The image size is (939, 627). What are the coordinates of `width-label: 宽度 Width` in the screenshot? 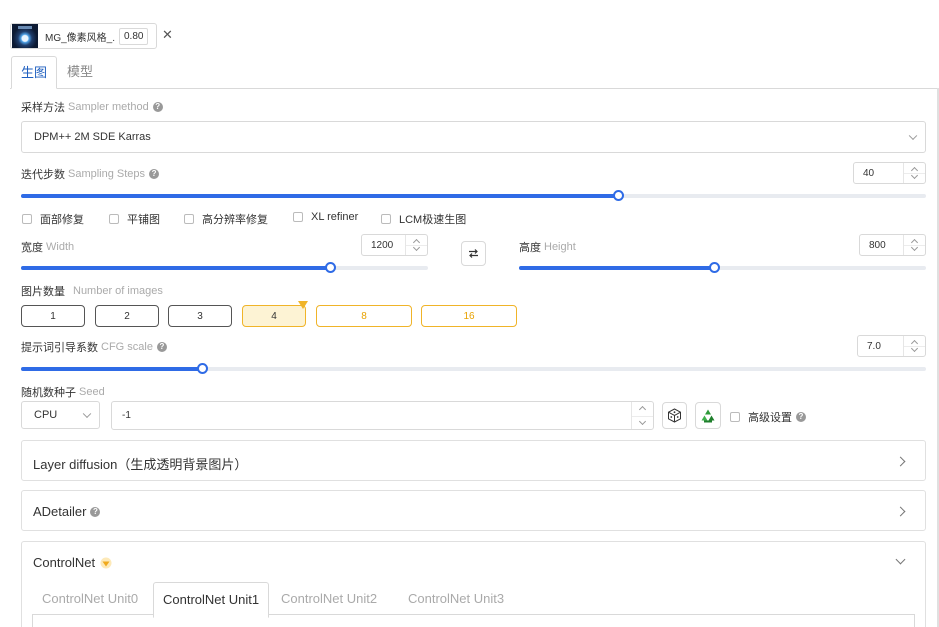 It's located at (48, 247).